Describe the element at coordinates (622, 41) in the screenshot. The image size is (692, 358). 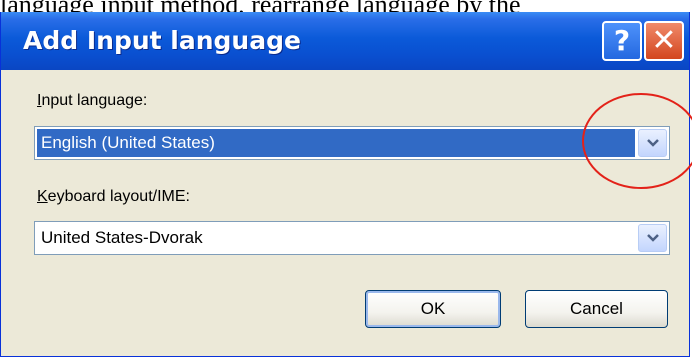
I see `help-button: ?` at that location.